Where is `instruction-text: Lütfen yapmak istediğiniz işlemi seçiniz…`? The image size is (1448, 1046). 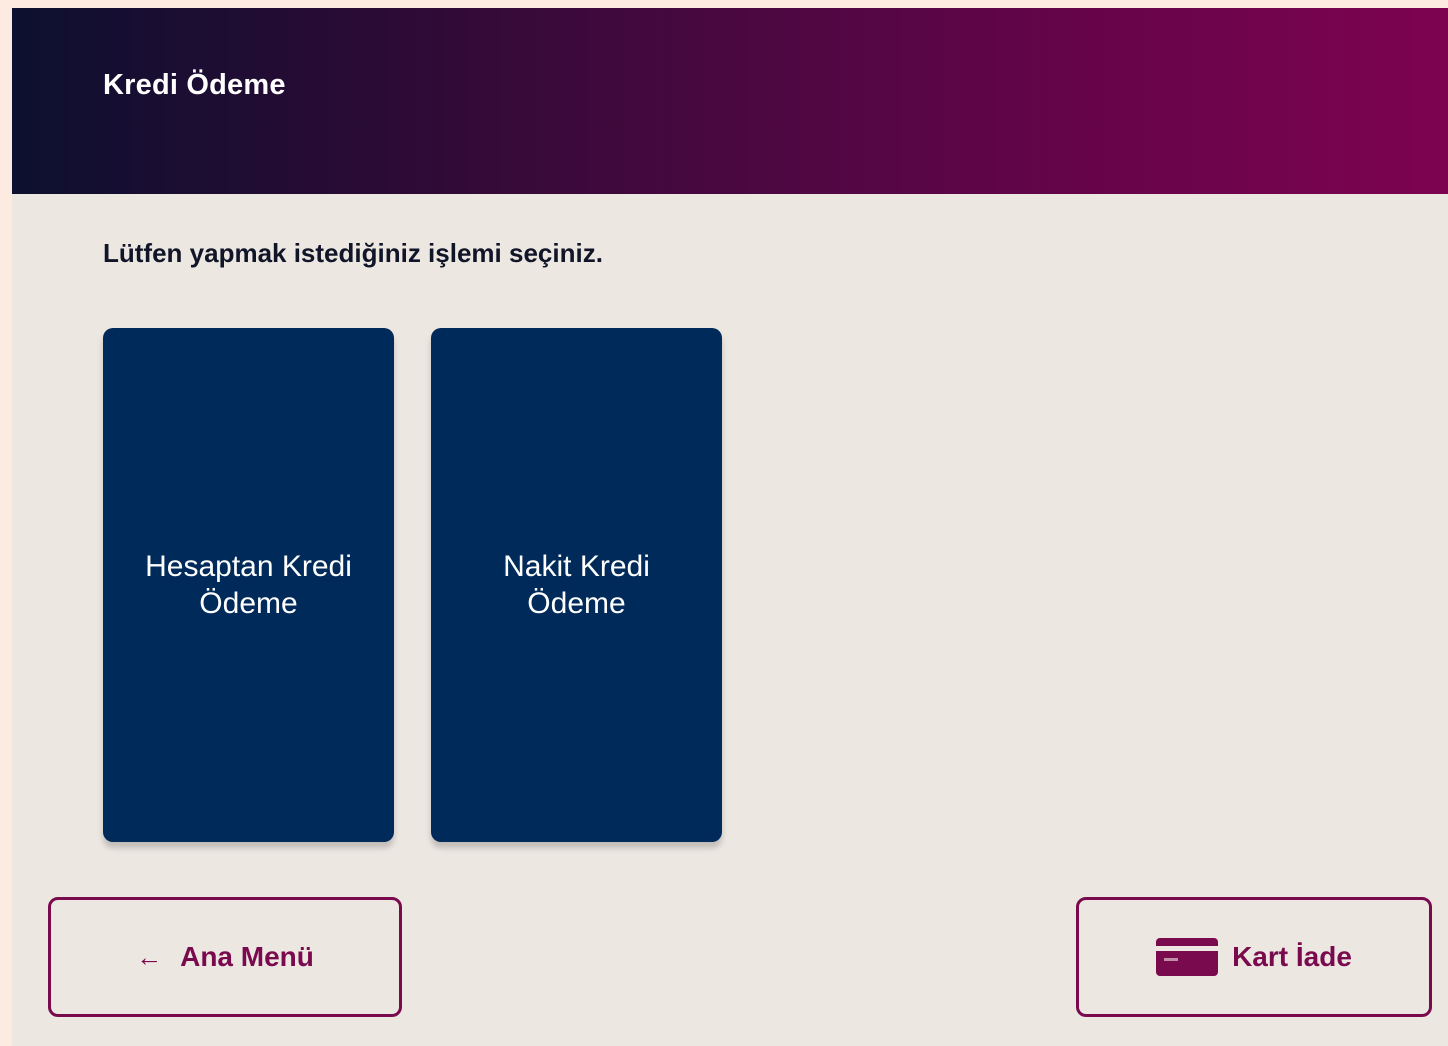
instruction-text: Lütfen yapmak istediğiniz işlemi seçiniz… is located at coordinates (353, 253).